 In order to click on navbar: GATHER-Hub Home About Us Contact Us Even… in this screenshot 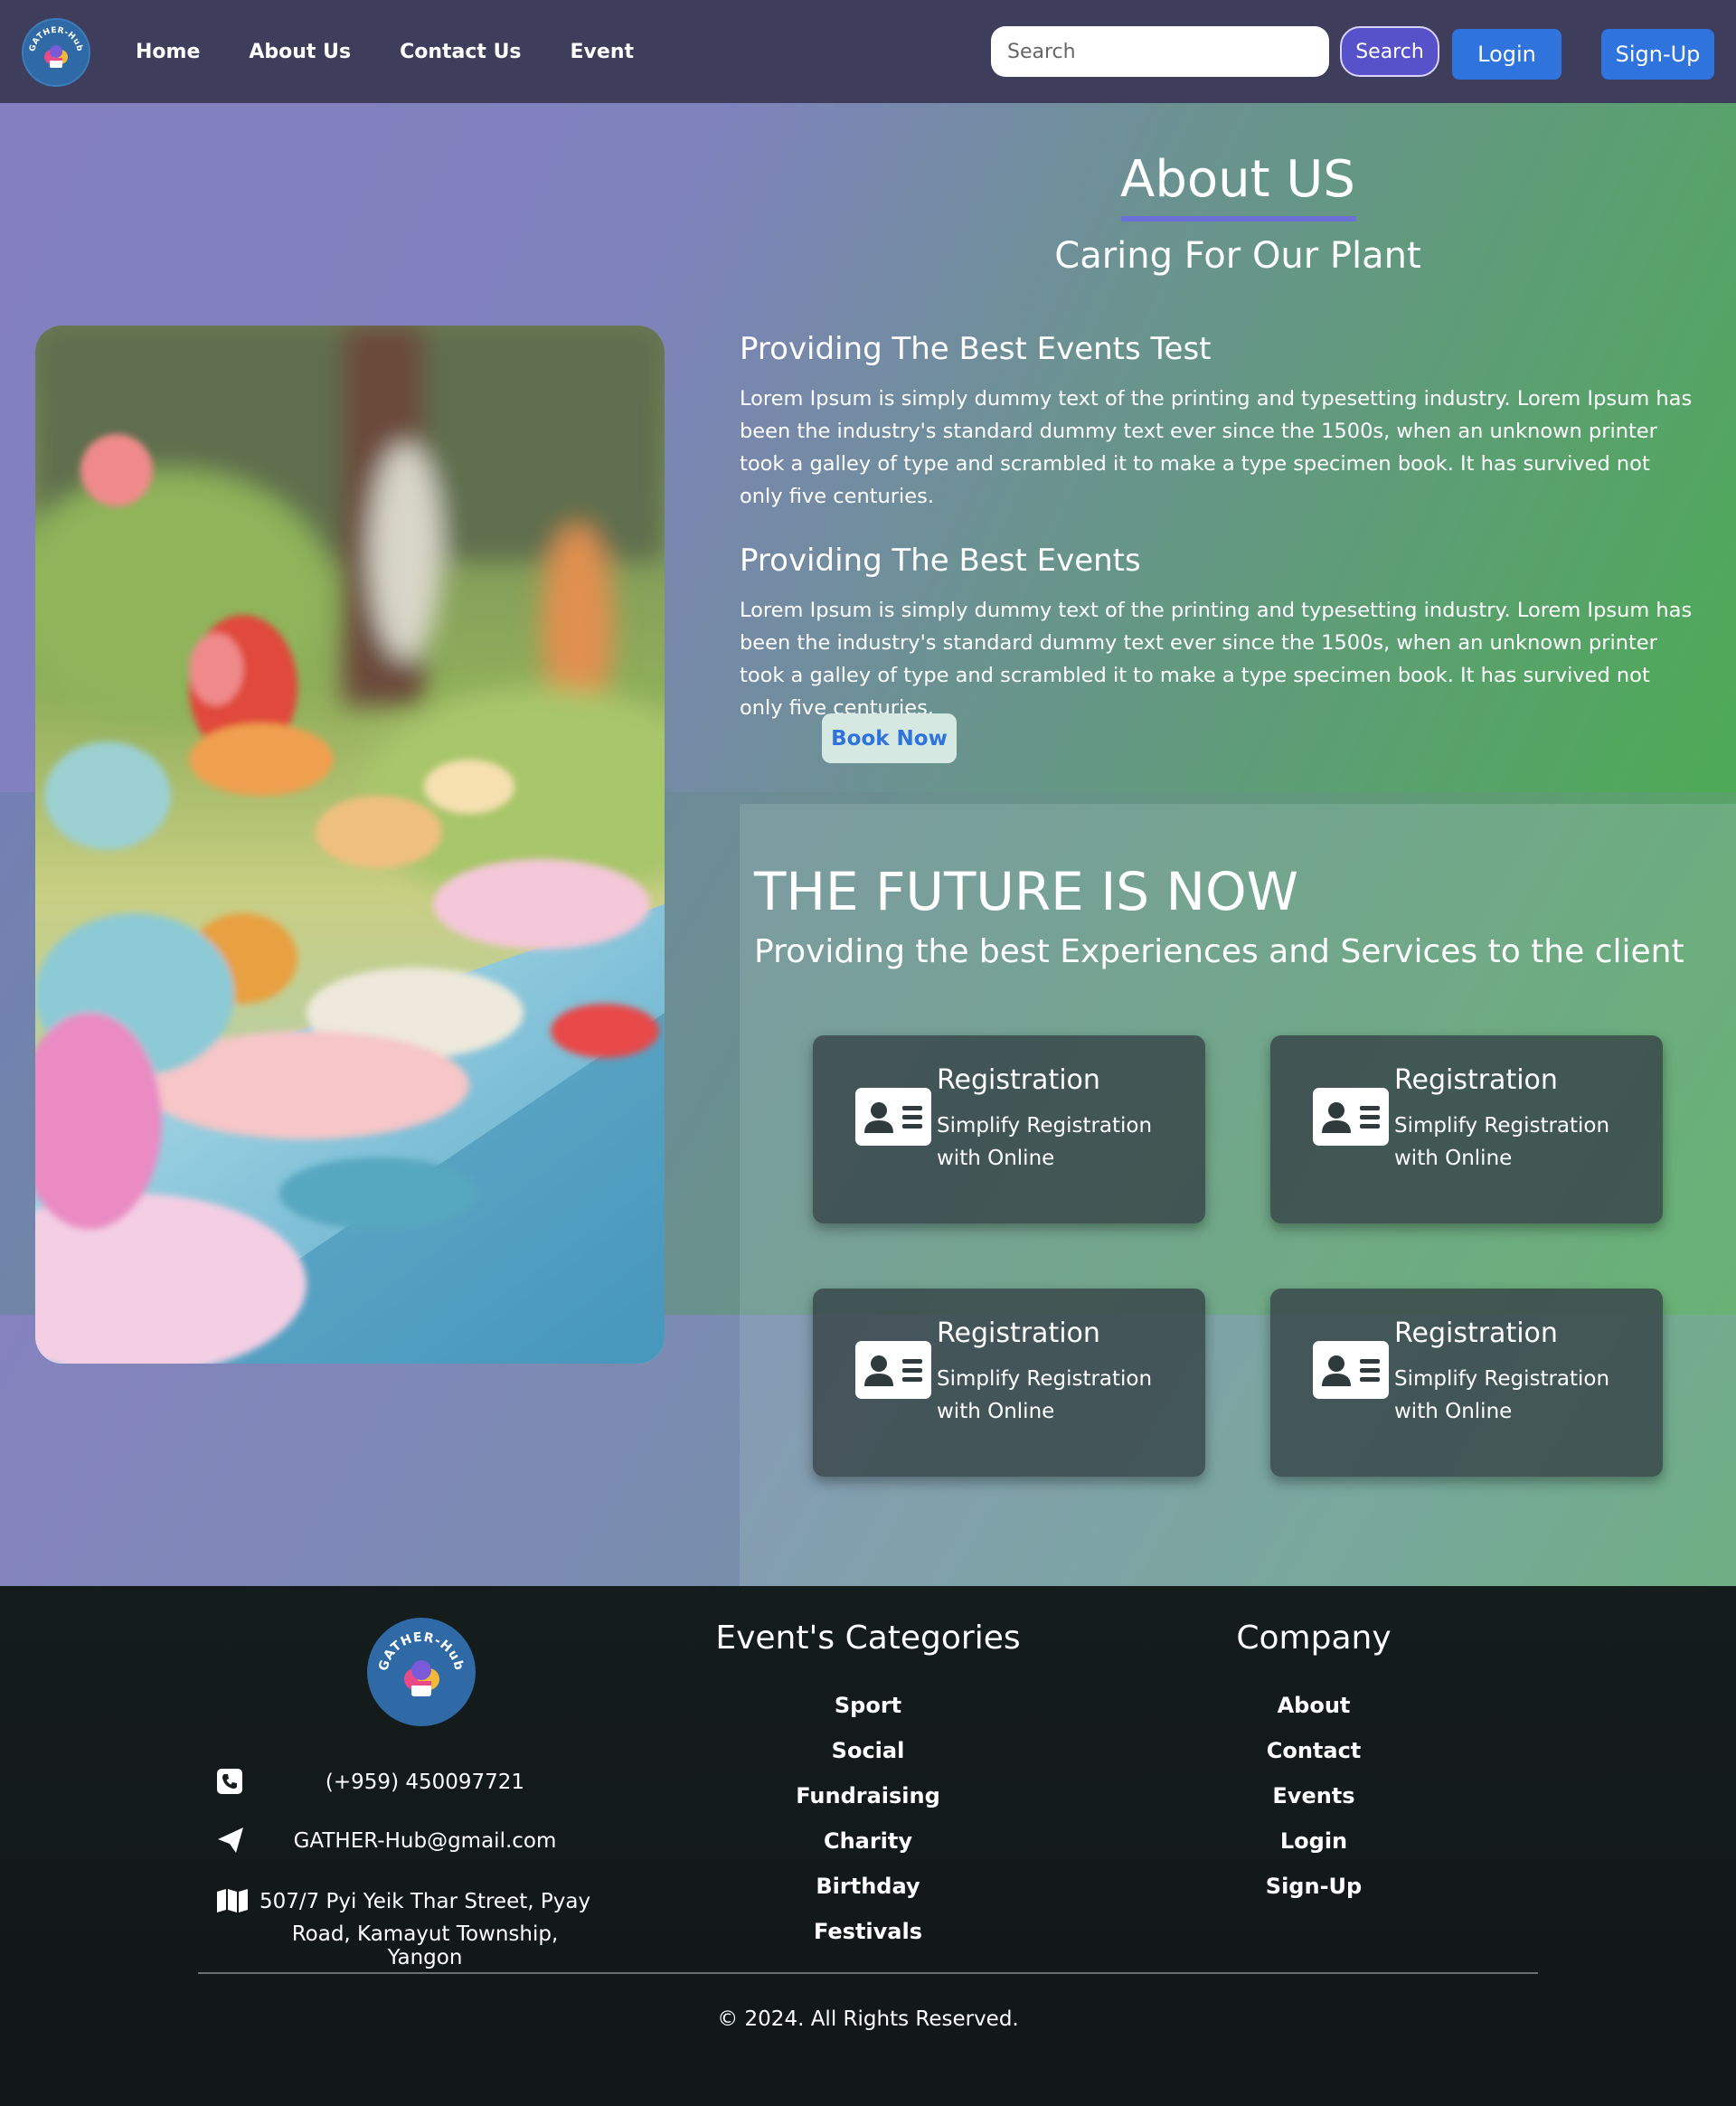, I will do `click(868, 51)`.